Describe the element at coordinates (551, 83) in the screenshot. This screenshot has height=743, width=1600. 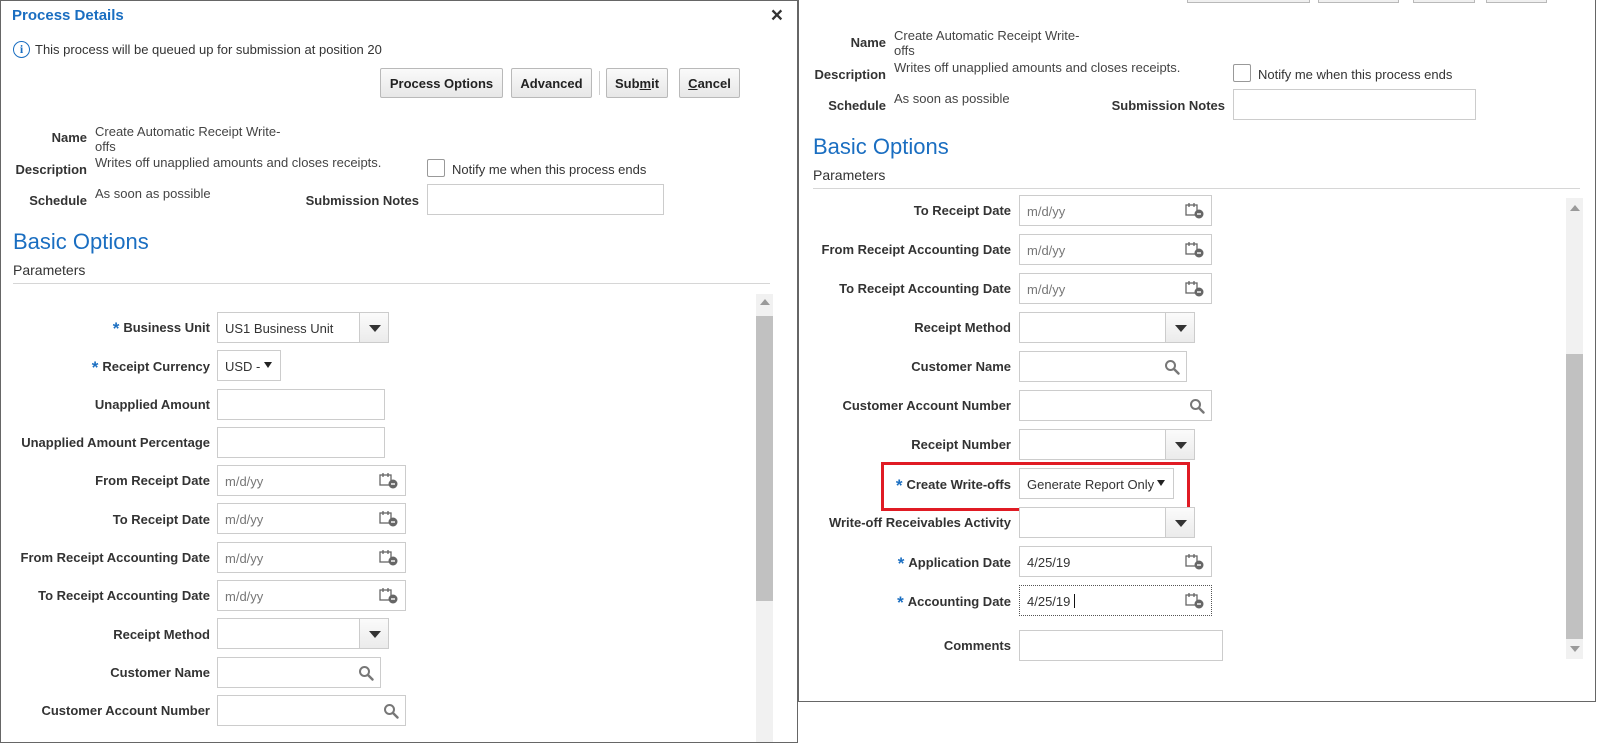
I see `advanced-button: Advanced` at that location.